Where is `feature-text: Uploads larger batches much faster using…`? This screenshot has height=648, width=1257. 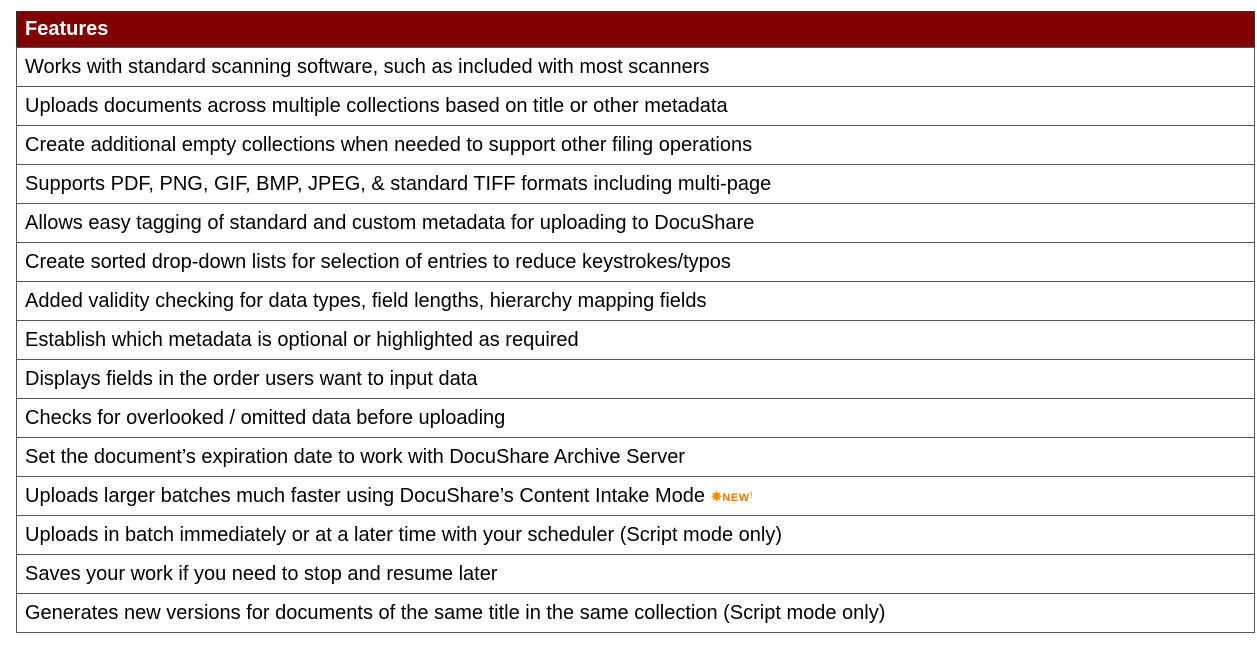 feature-text: Uploads larger batches much faster using… is located at coordinates (365, 495).